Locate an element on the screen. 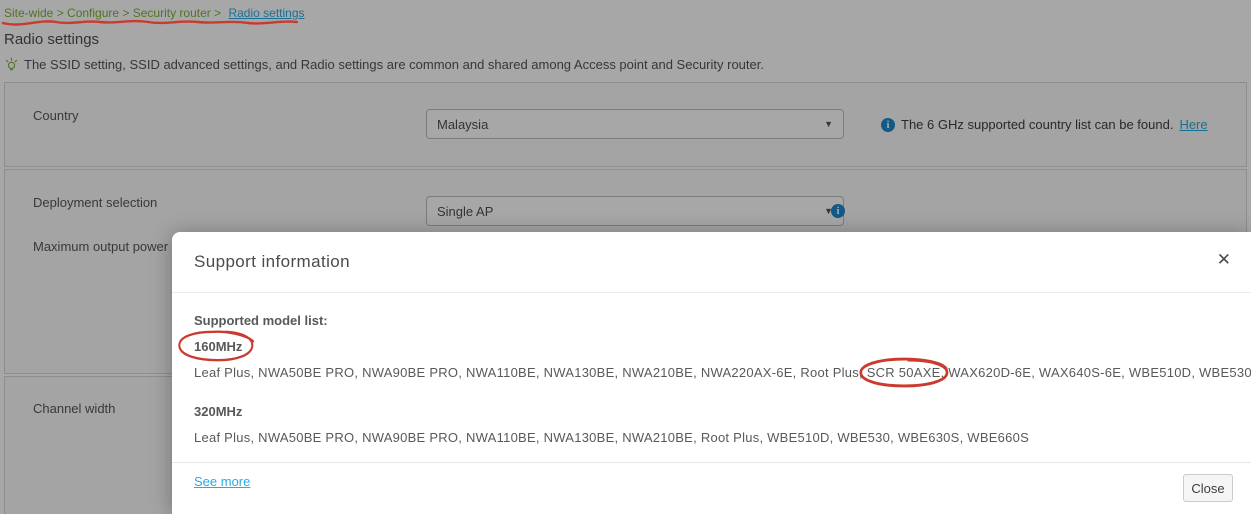 The height and width of the screenshot is (514, 1251). modal-footer: See more Close is located at coordinates (711, 488).